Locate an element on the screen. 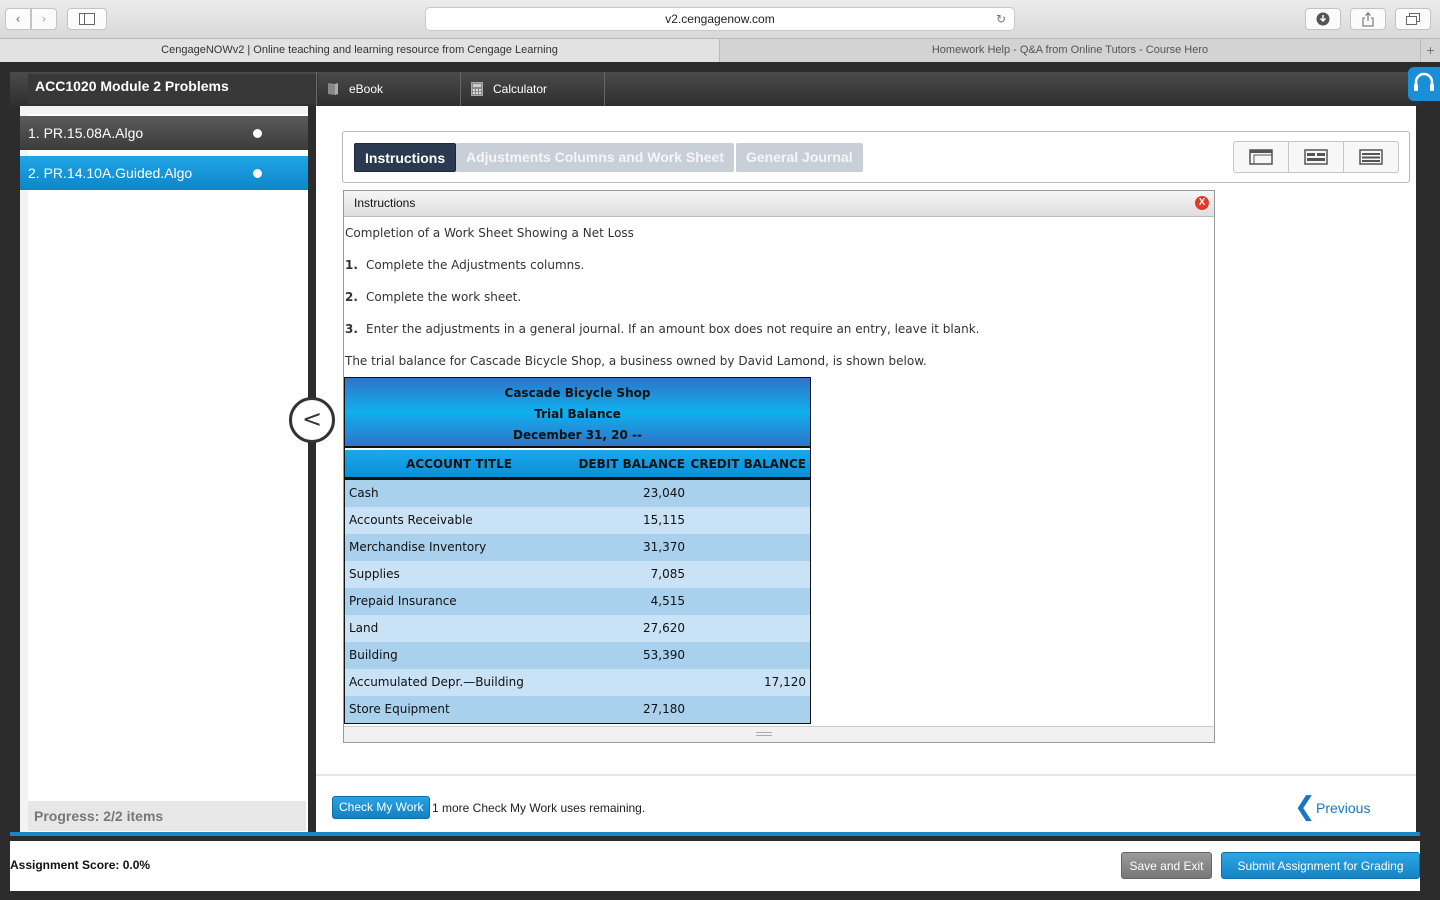  sidebar-icon is located at coordinates (87, 19).